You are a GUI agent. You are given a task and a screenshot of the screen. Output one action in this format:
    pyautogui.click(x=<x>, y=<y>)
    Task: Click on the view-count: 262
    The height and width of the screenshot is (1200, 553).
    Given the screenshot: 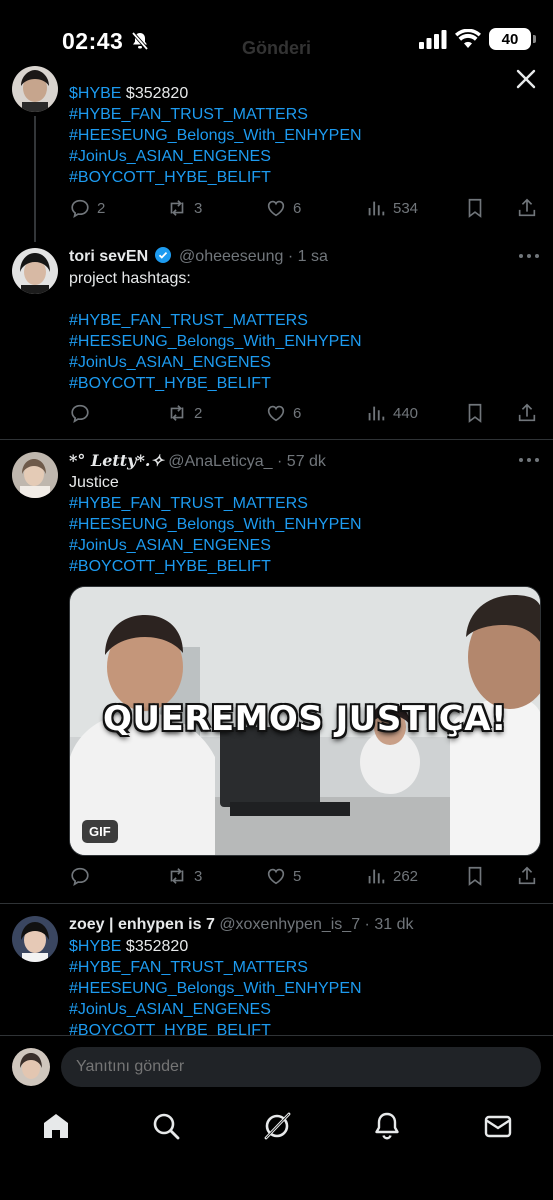 What is the action you would take?
    pyautogui.click(x=406, y=876)
    